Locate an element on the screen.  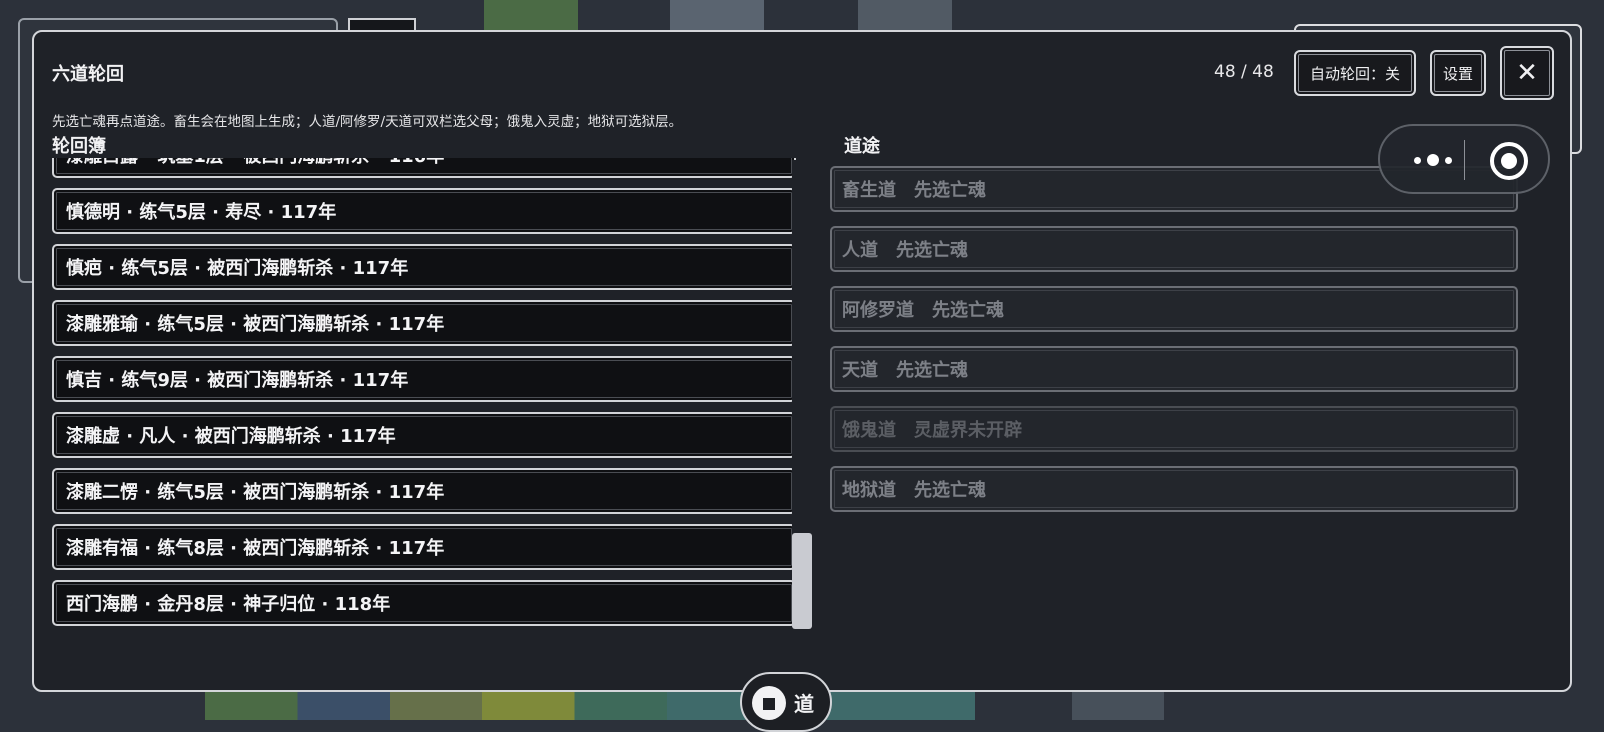
background-map-strip is located at coordinates (590, 705).